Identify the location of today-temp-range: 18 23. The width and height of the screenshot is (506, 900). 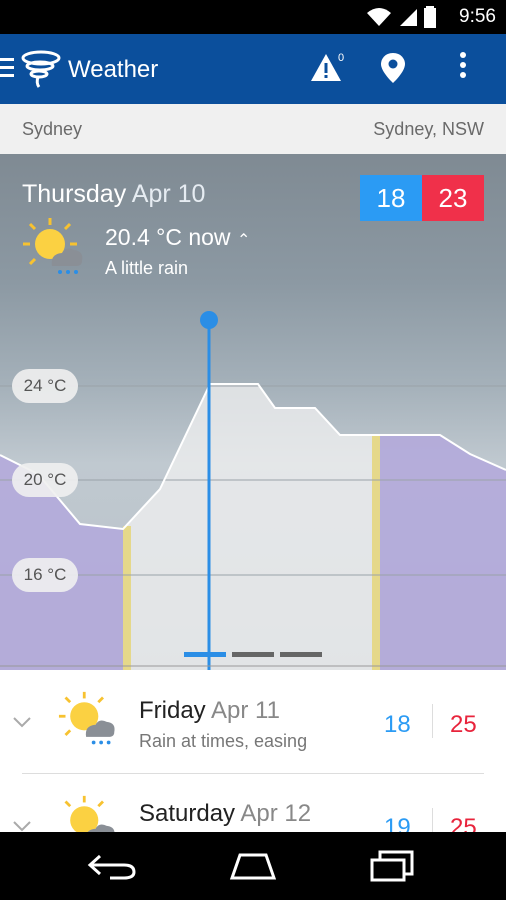
(422, 198).